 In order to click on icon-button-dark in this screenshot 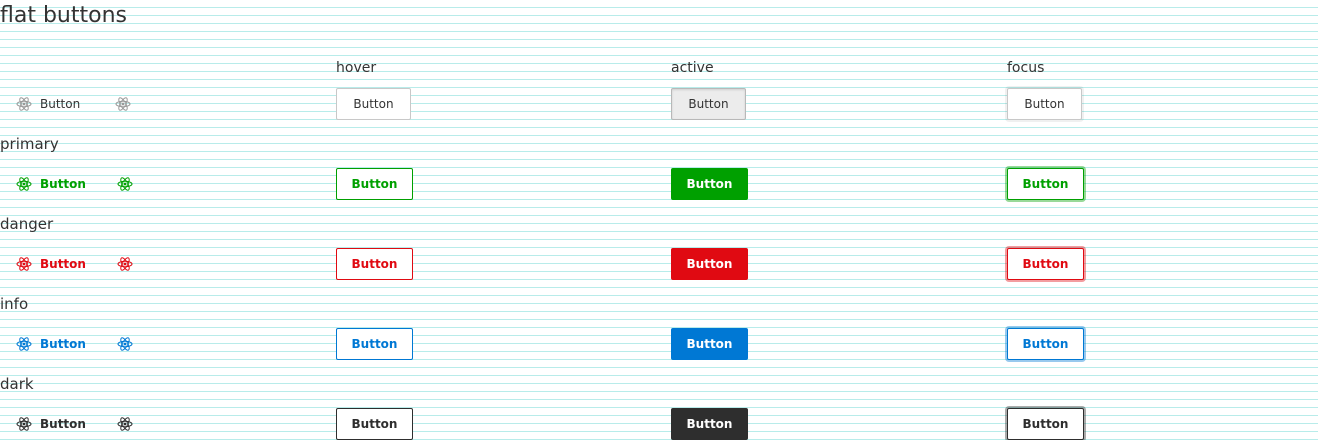, I will do `click(125, 424)`.